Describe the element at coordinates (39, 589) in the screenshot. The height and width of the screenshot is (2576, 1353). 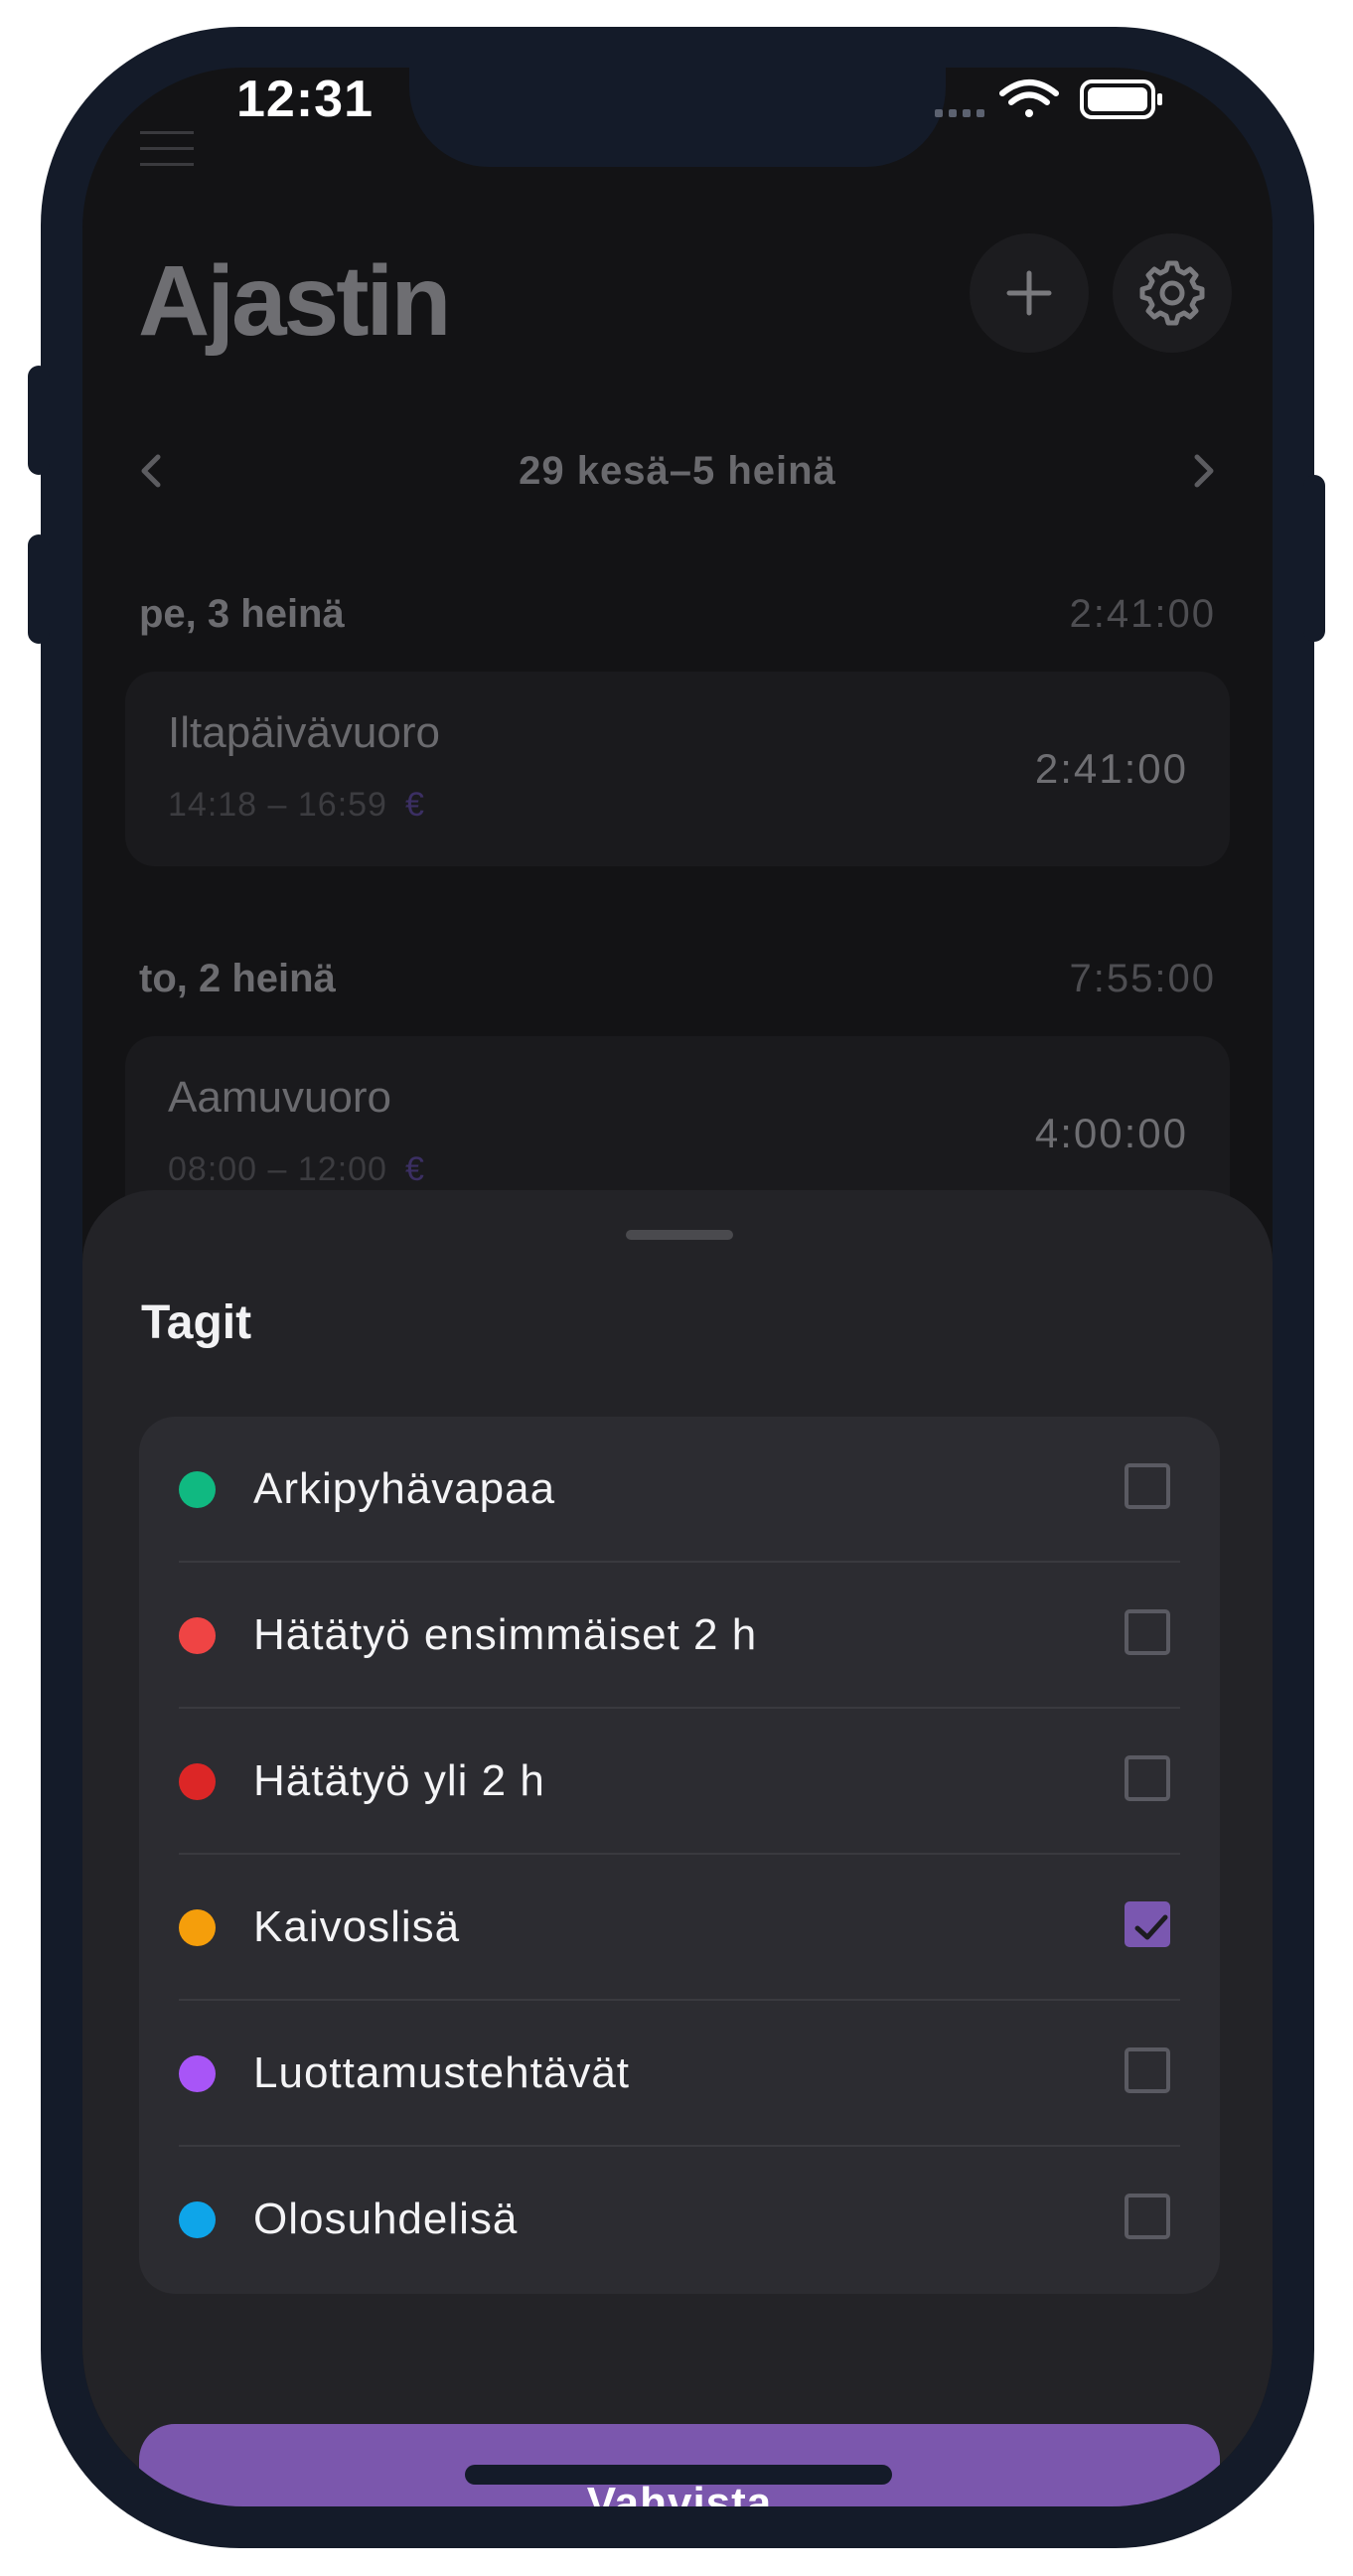
I see `side-button-volume` at that location.